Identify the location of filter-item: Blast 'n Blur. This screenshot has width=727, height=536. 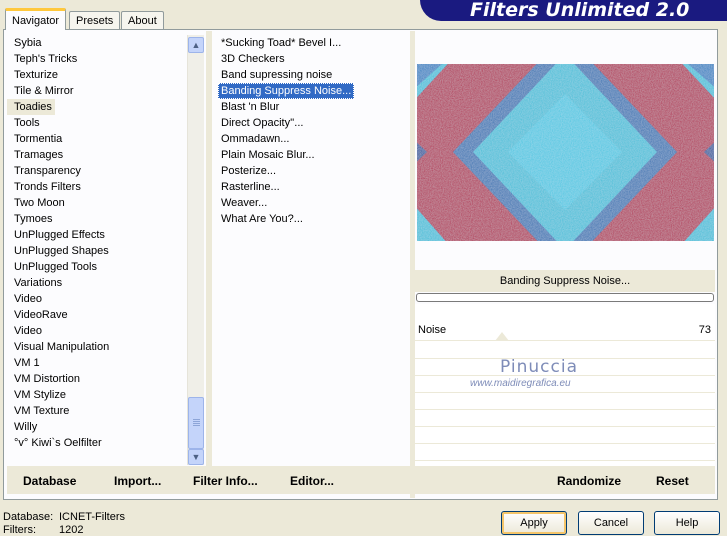
(250, 107).